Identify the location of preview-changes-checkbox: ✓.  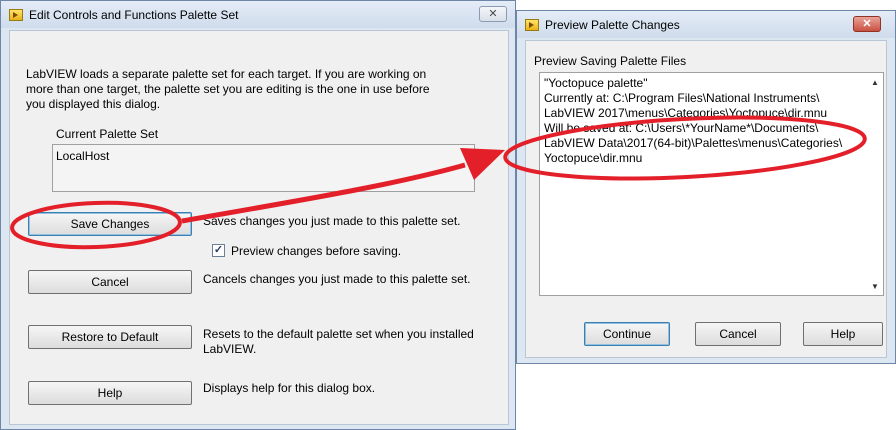
(218, 250).